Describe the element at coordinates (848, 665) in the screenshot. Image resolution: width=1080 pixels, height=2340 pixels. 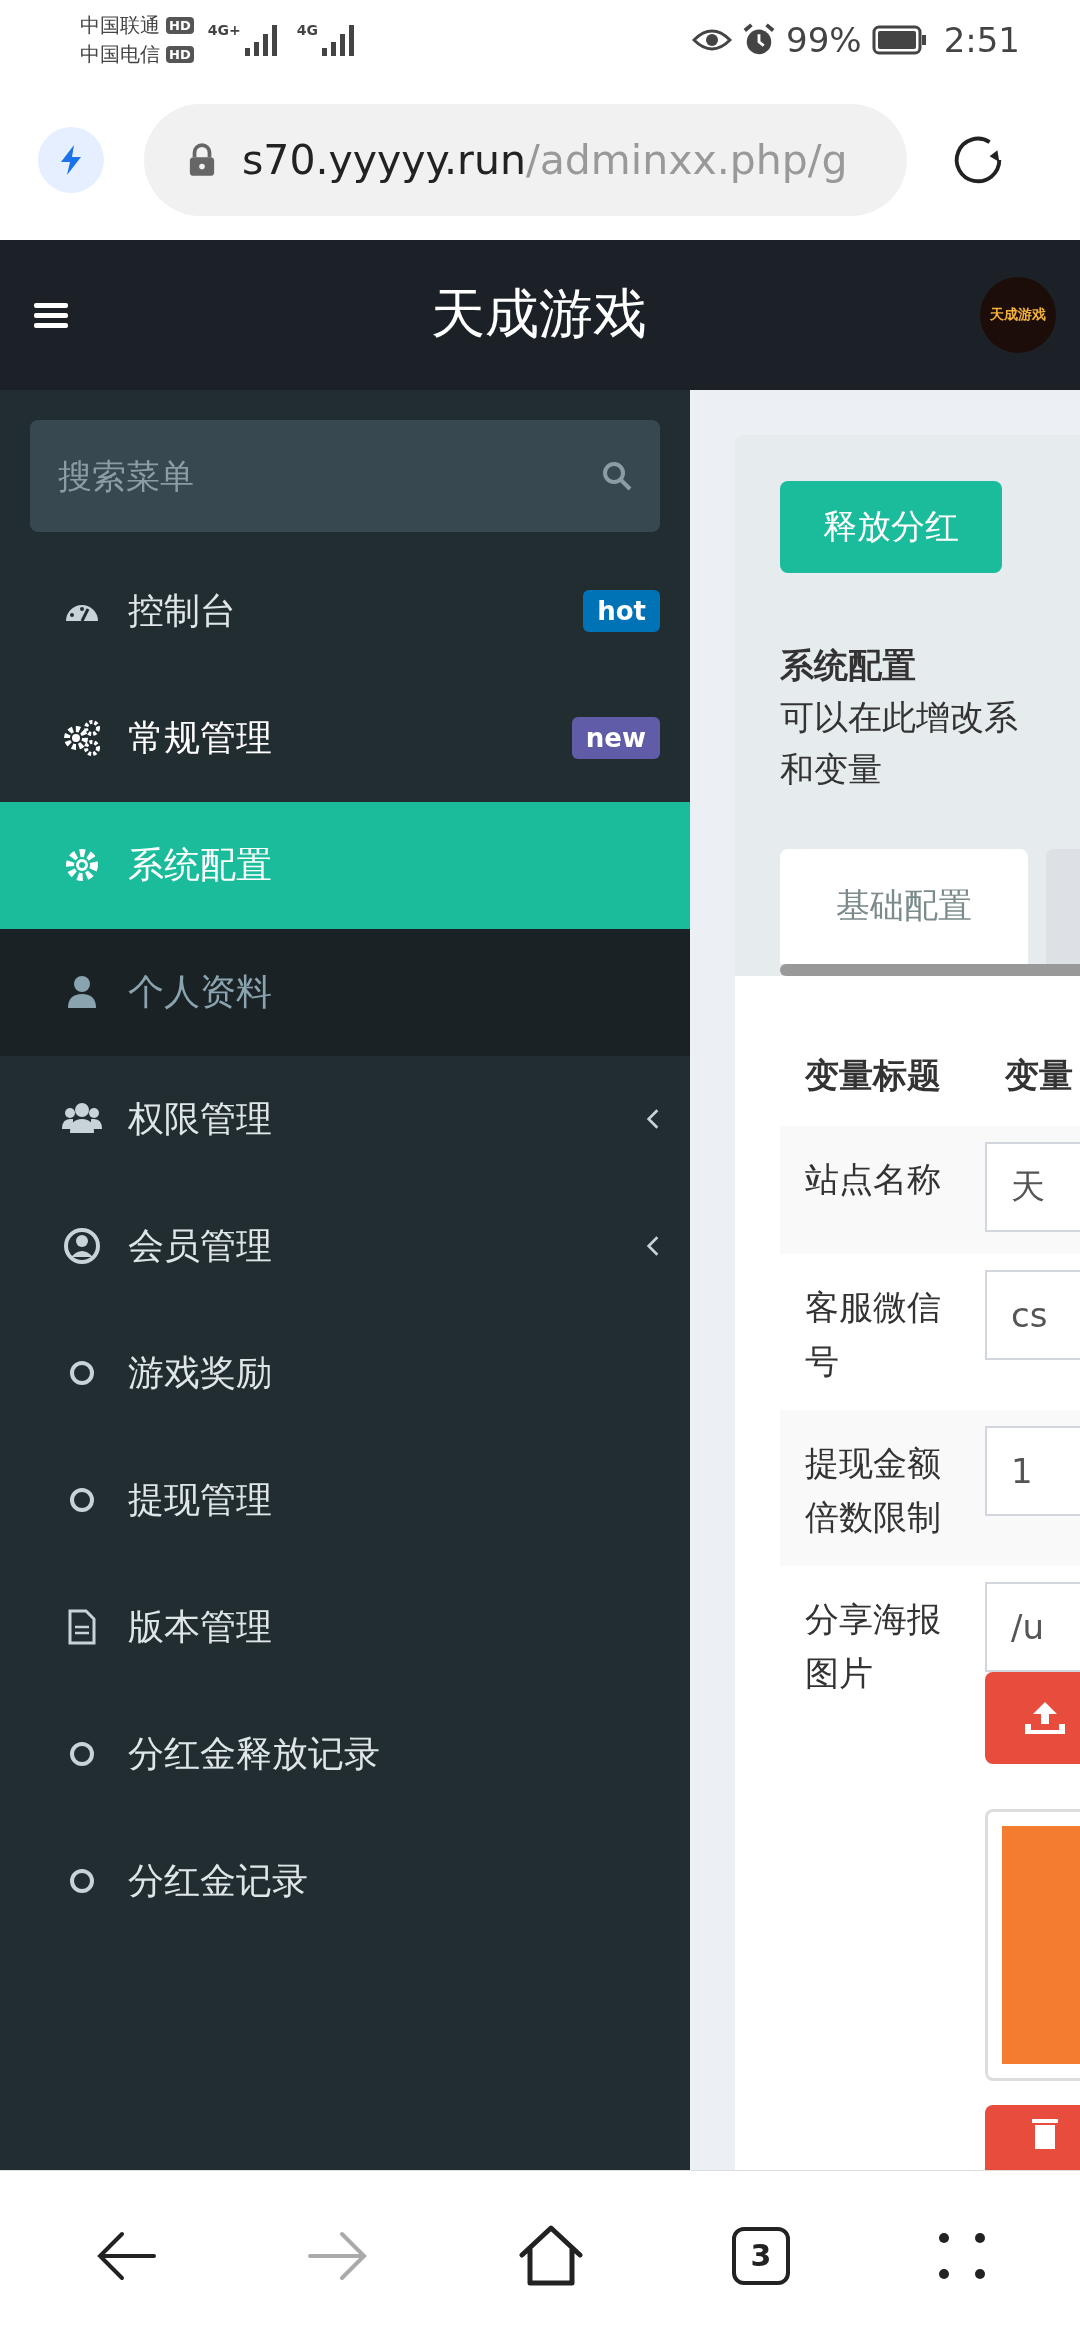
I see `section-title: 系统配置` at that location.